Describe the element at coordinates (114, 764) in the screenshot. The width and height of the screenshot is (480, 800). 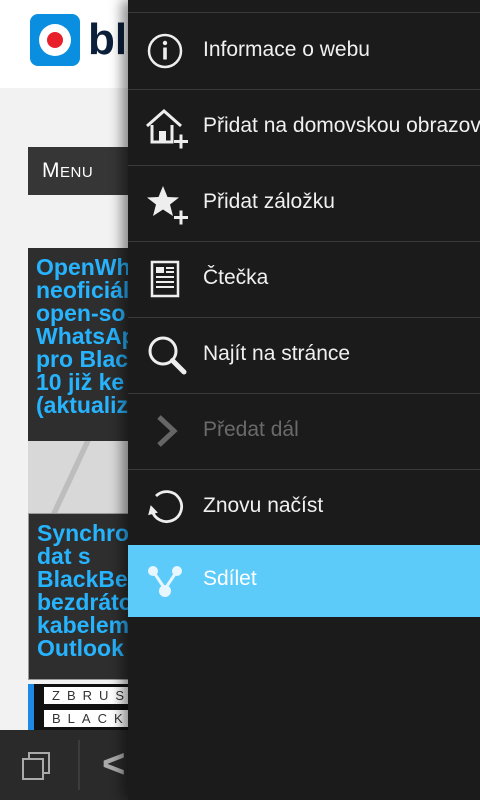
I see `chevron-left-icon: <` at that location.